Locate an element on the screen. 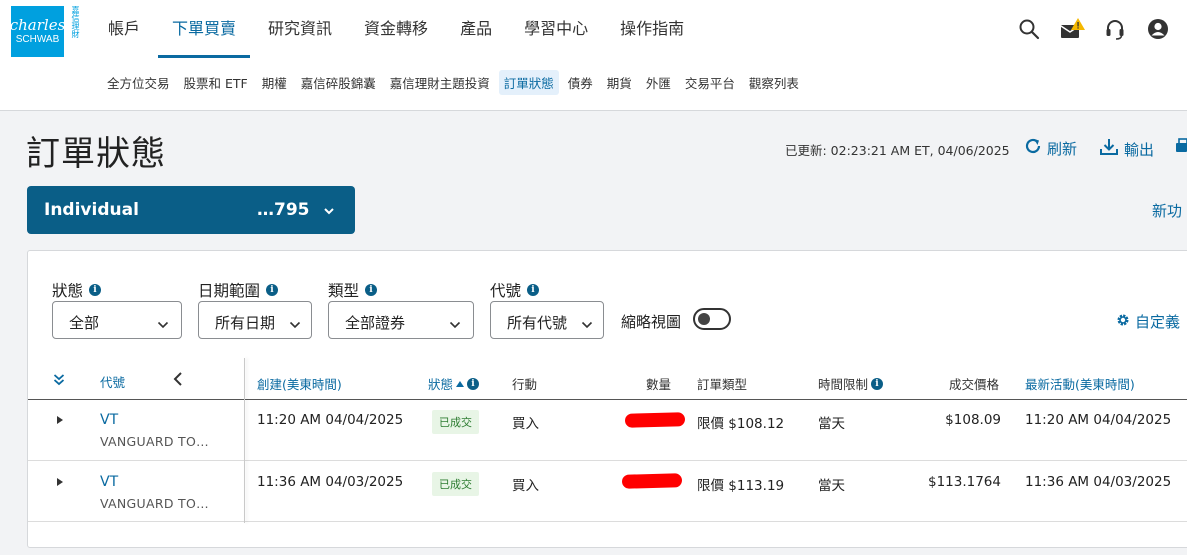 The width and height of the screenshot is (1187, 555). nav-accounts: 帳戶 is located at coordinates (124, 29).